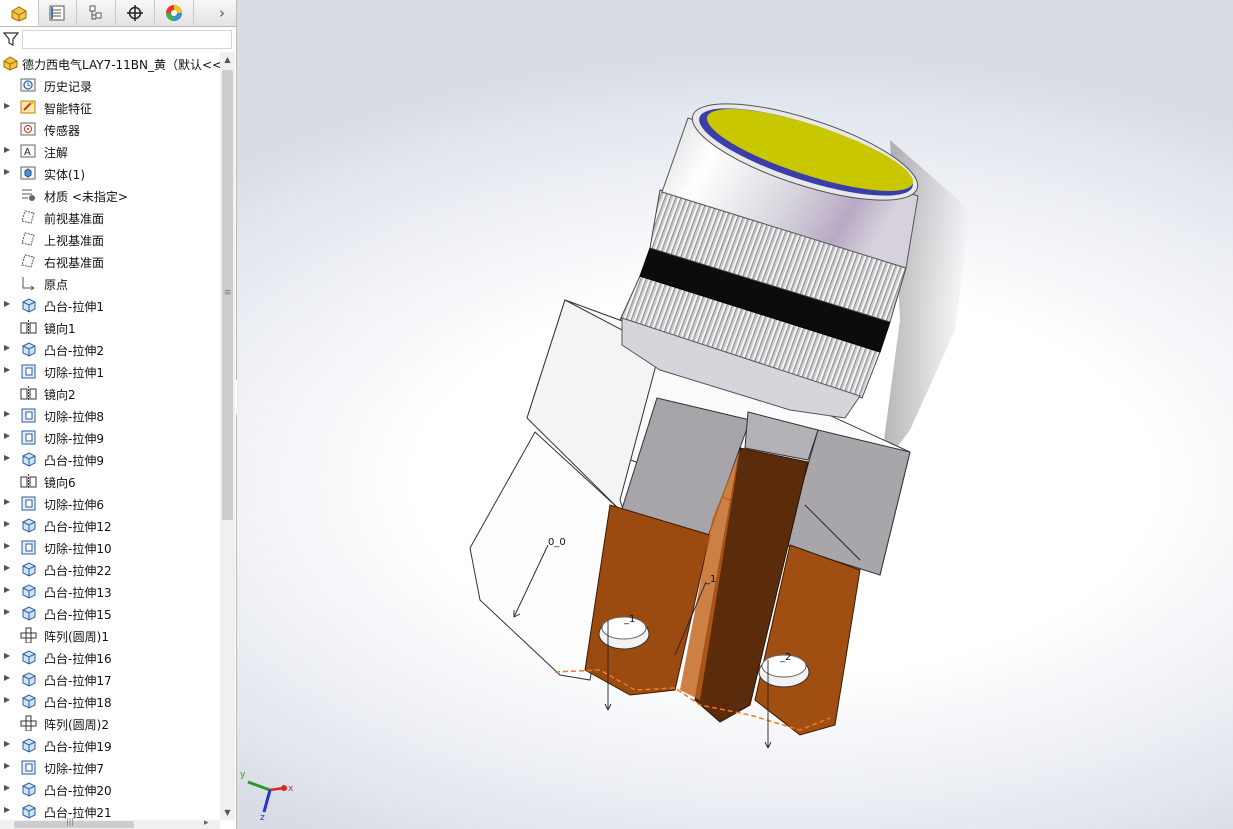 The image size is (1233, 829). I want to click on tree-item: ▶ 切除-拉伸9, so click(110, 437).